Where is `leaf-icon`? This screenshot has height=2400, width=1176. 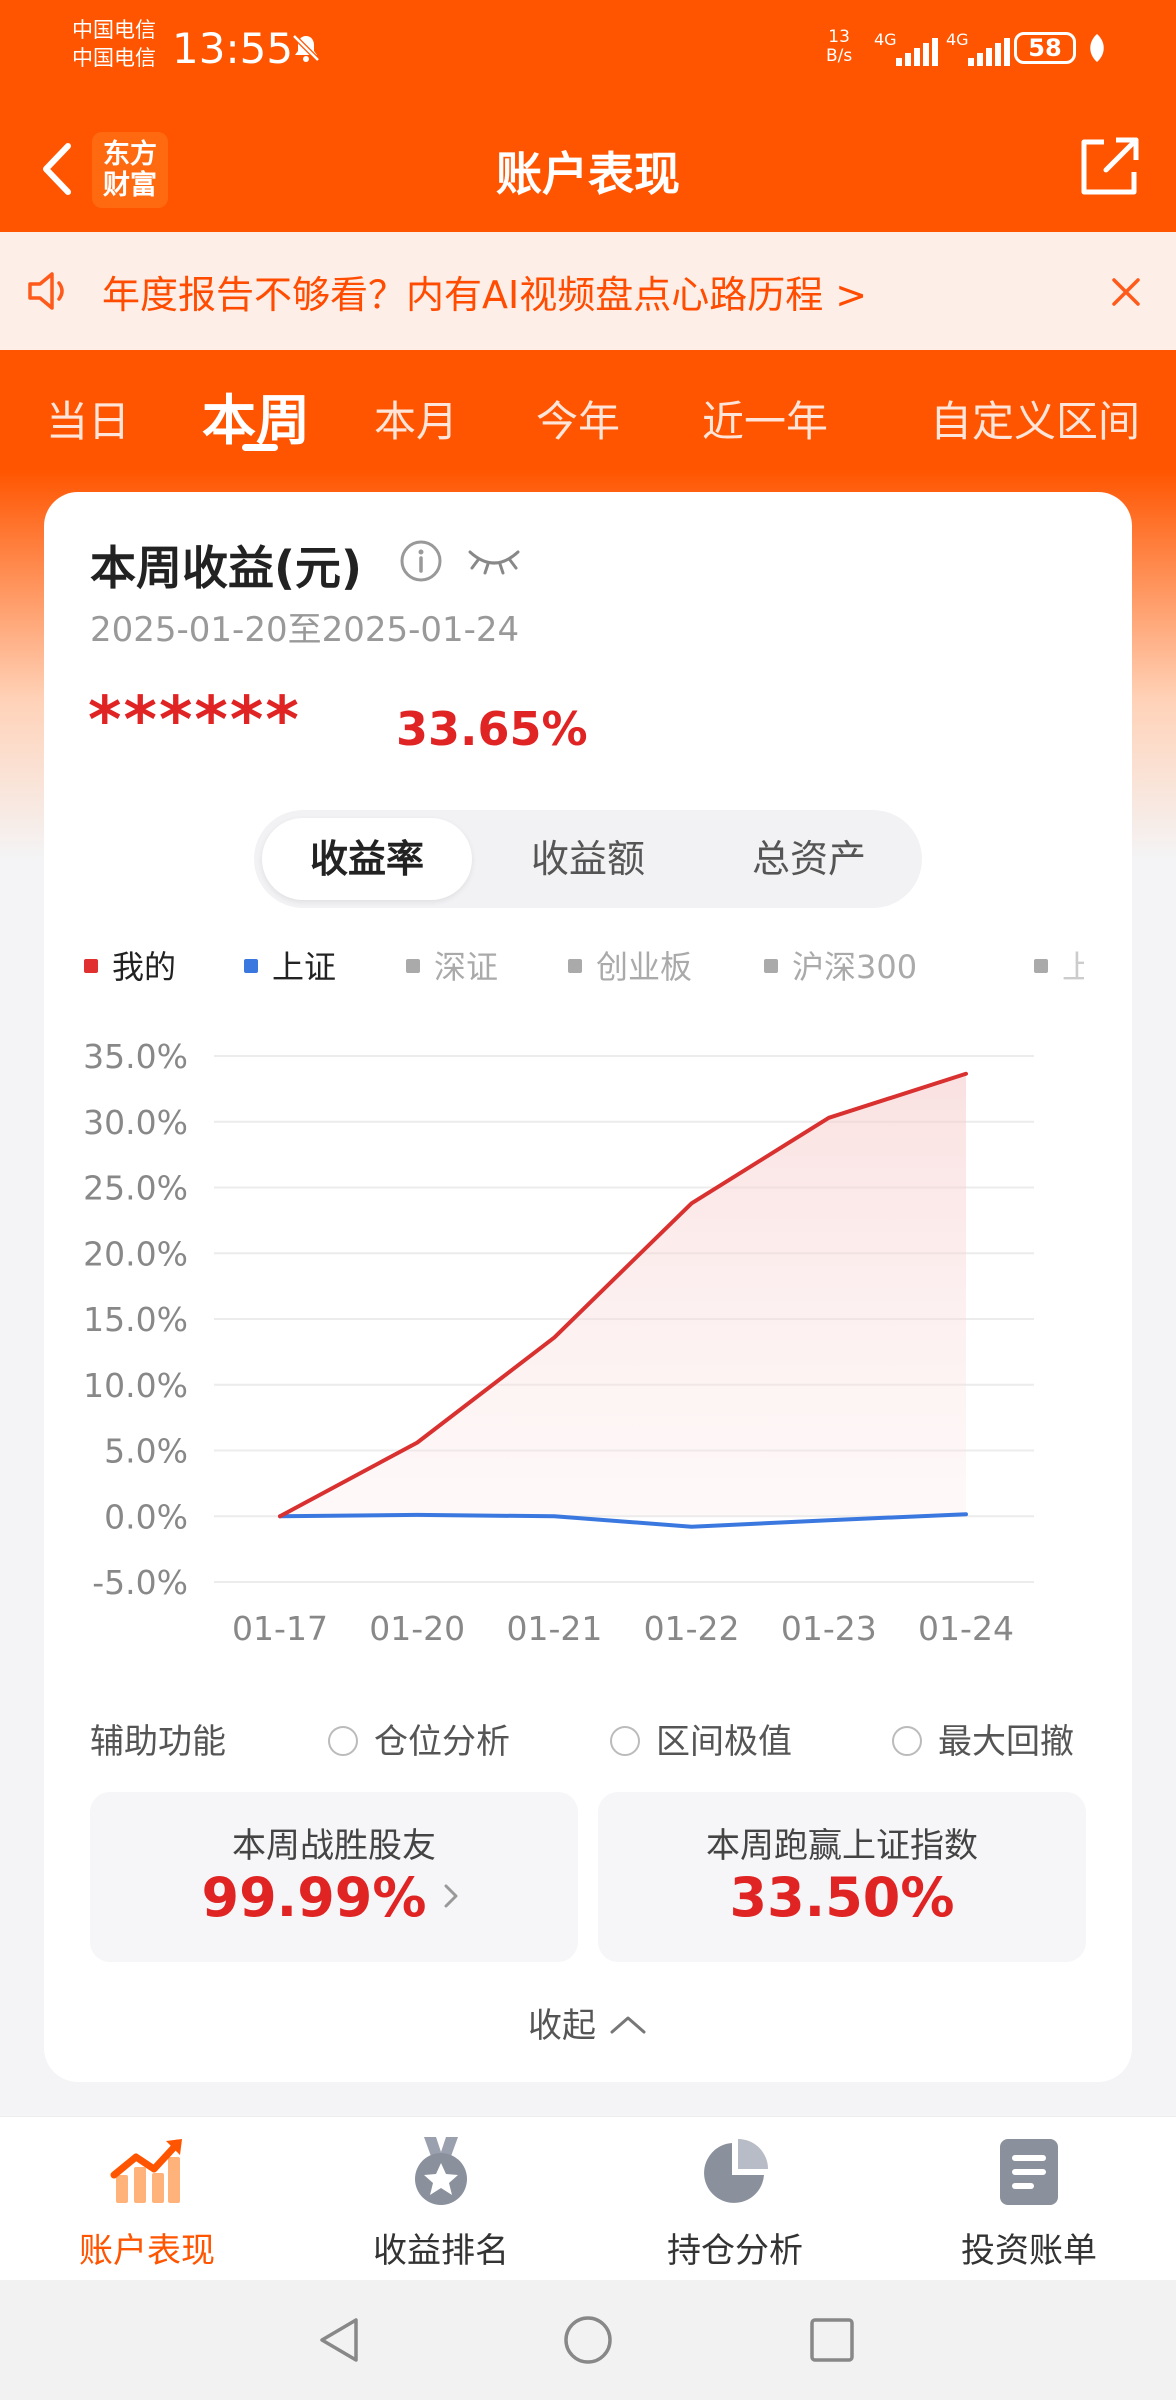 leaf-icon is located at coordinates (1097, 48).